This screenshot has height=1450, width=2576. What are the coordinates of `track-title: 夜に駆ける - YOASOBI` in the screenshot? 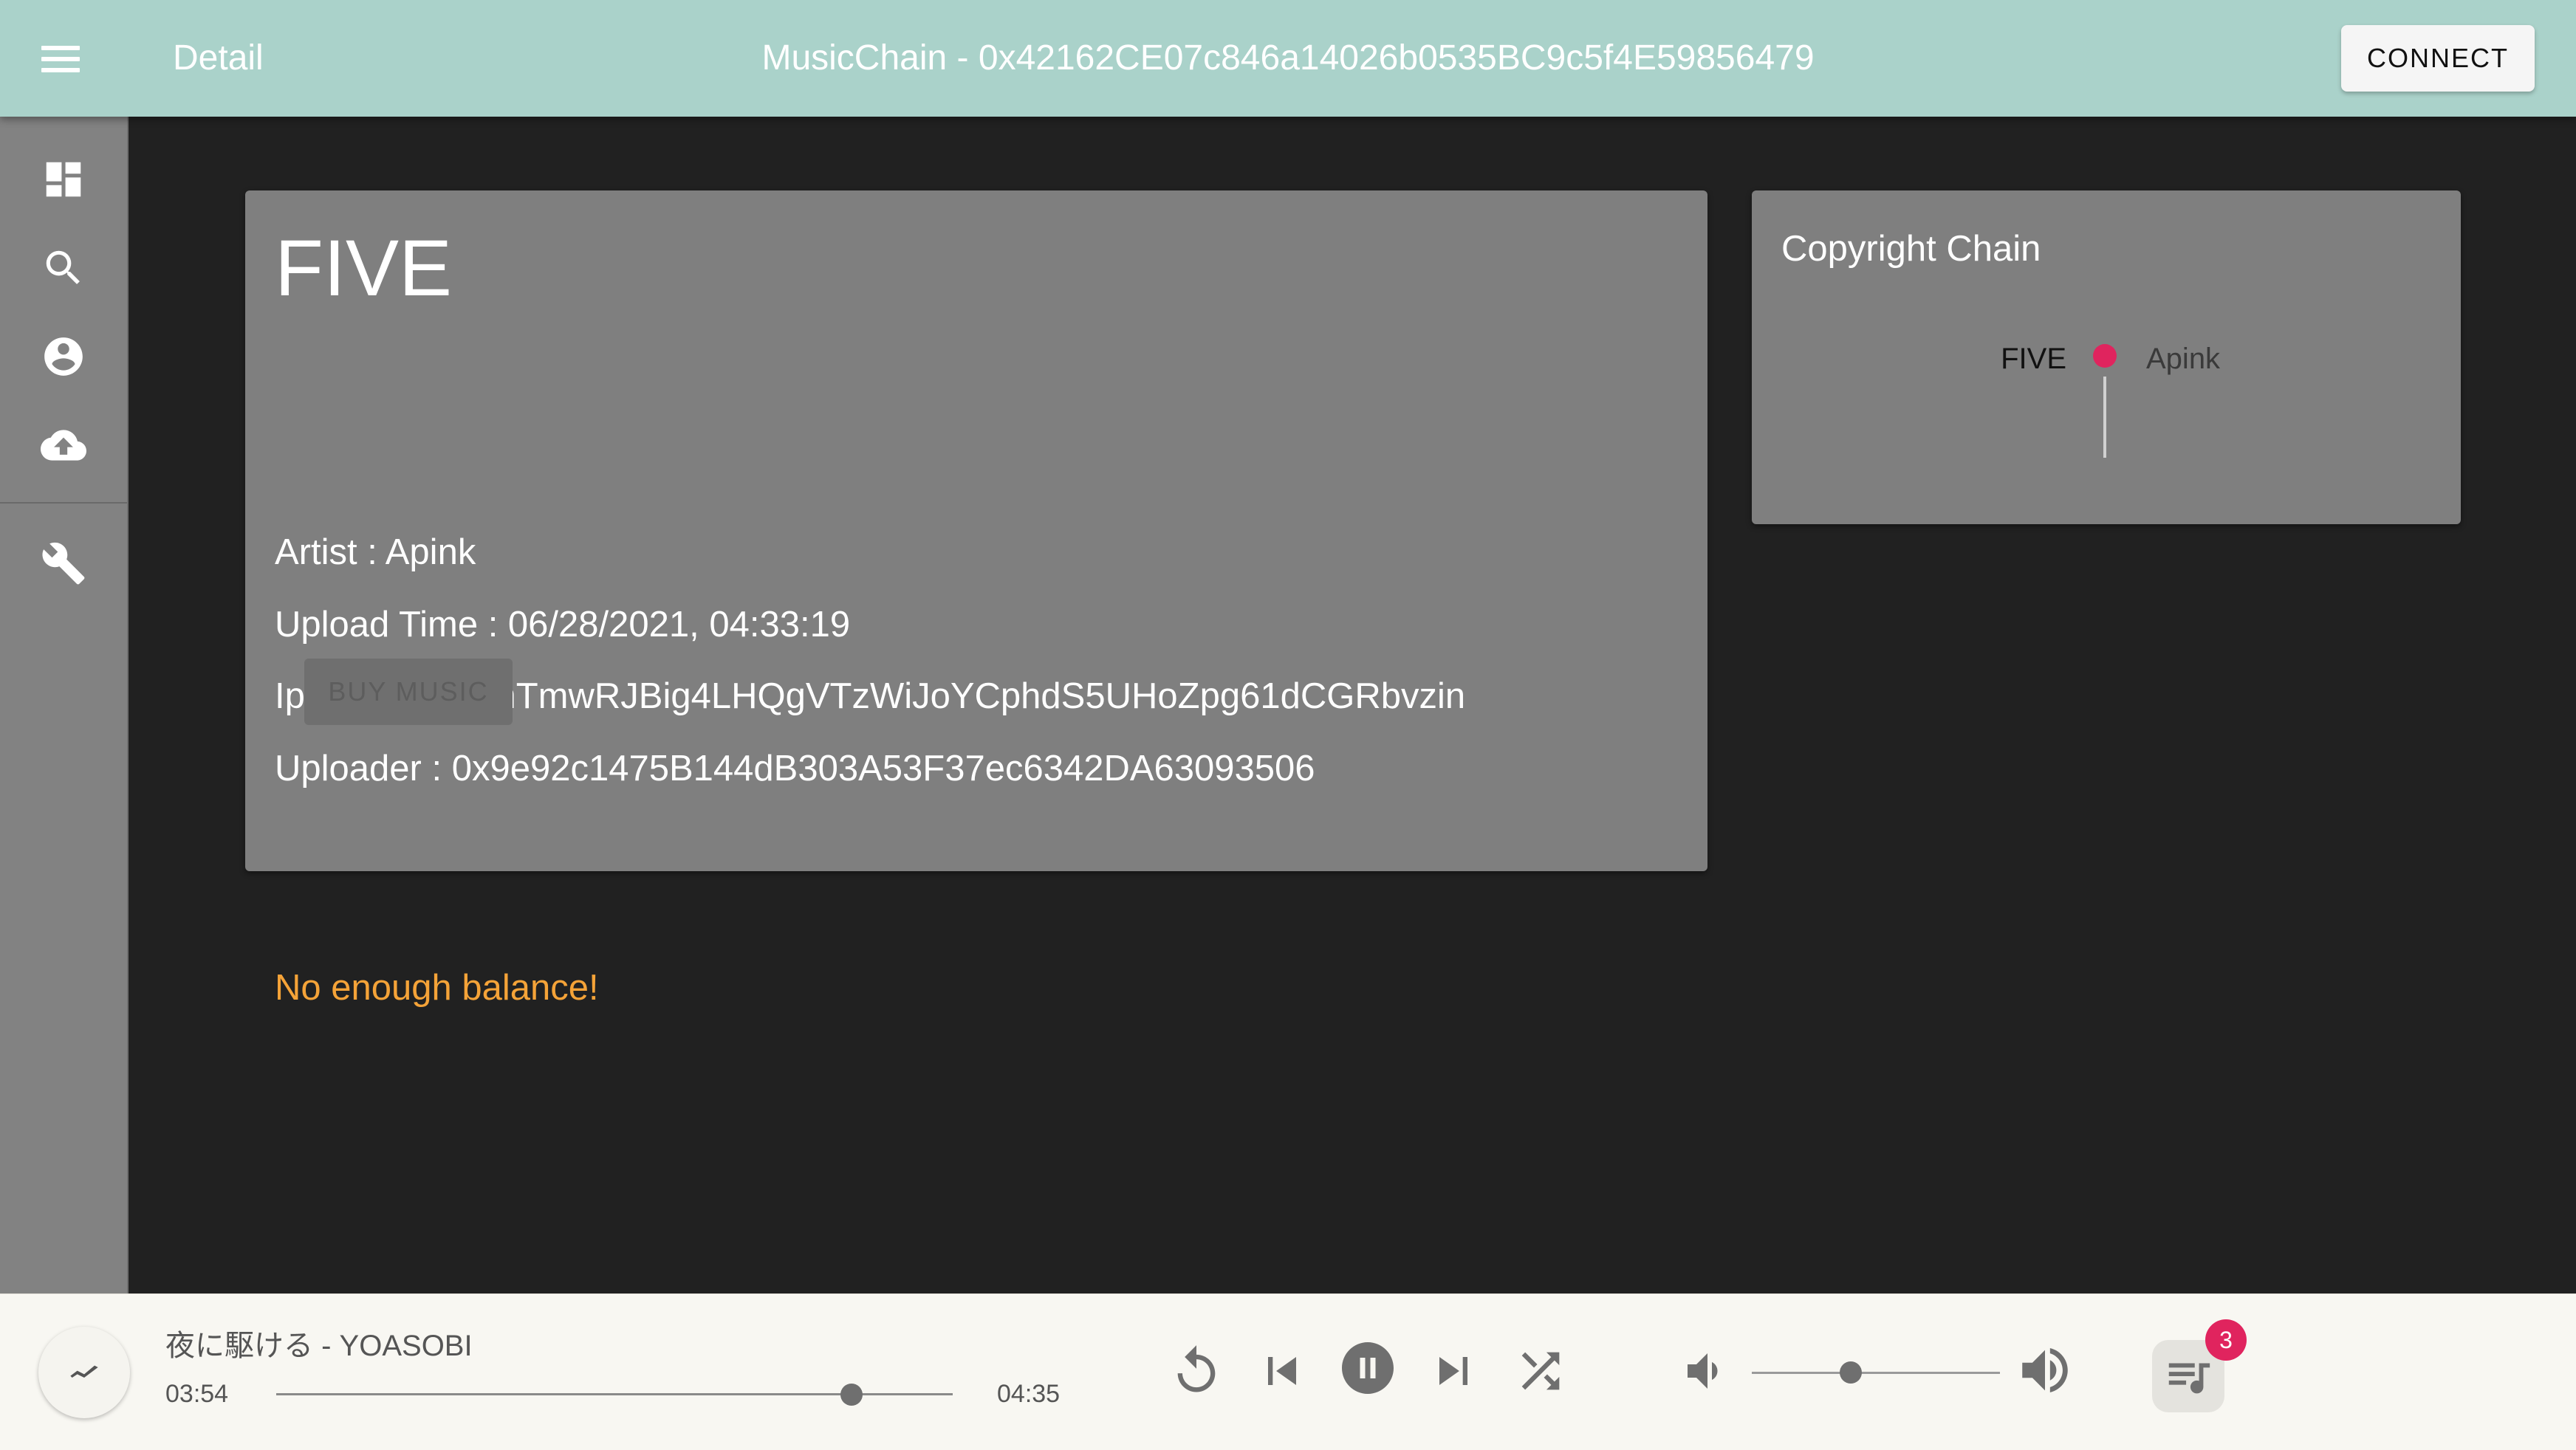 It's located at (319, 1346).